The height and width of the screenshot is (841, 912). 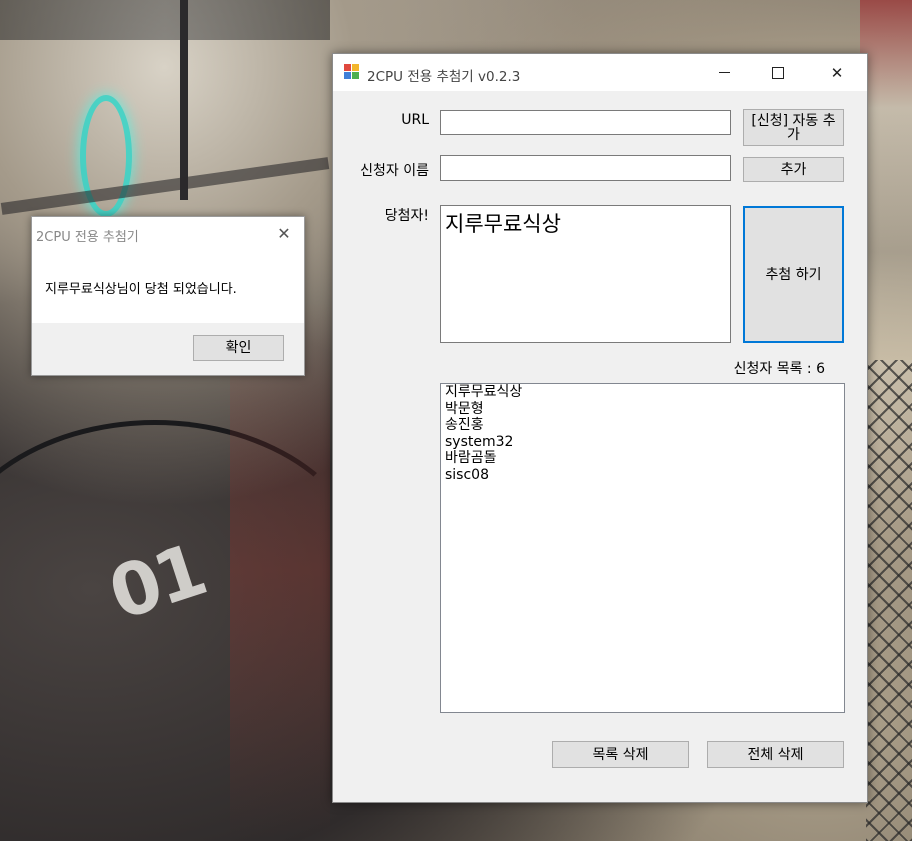 I want to click on draw-button-label: 추첨 하기, so click(x=793, y=274).